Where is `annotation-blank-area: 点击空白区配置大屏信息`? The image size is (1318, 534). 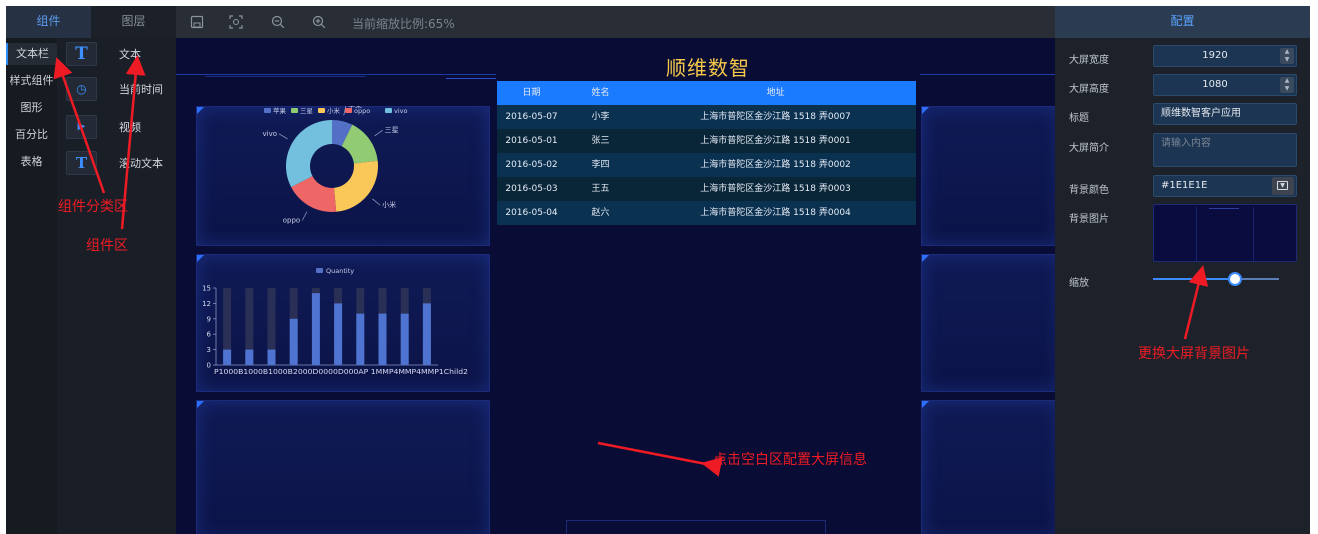 annotation-blank-area: 点击空白区配置大屏信息 is located at coordinates (790, 460).